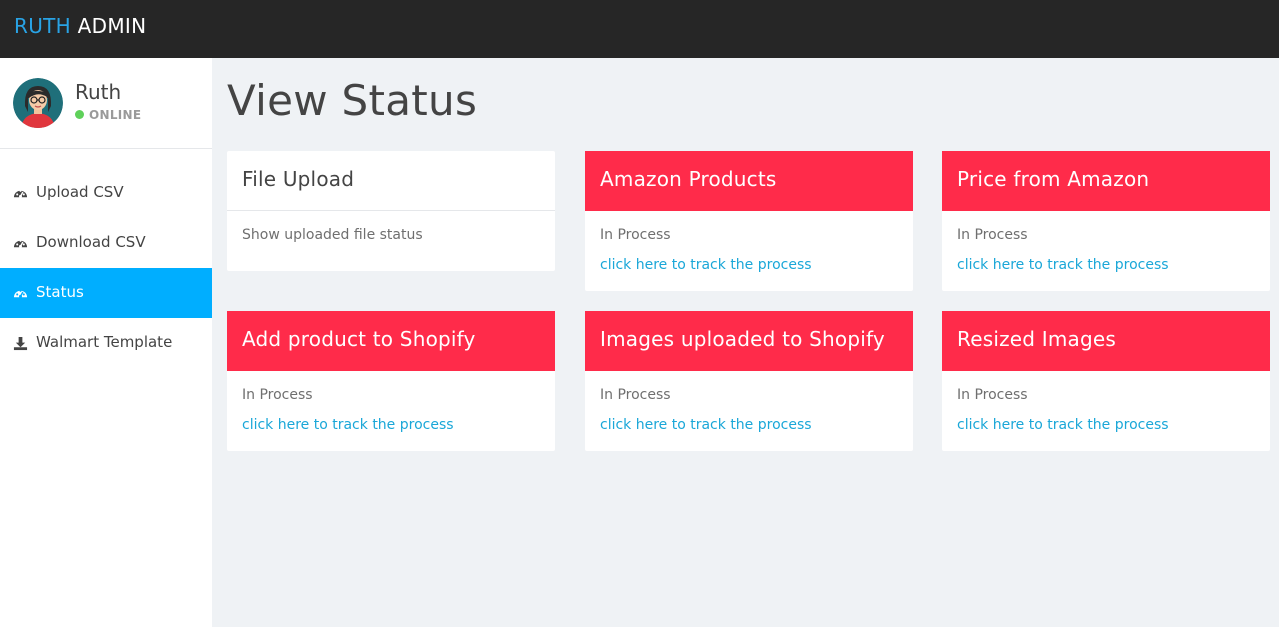 The width and height of the screenshot is (1279, 627). Describe the element at coordinates (115, 115) in the screenshot. I see `user-status-label: ONLINE` at that location.